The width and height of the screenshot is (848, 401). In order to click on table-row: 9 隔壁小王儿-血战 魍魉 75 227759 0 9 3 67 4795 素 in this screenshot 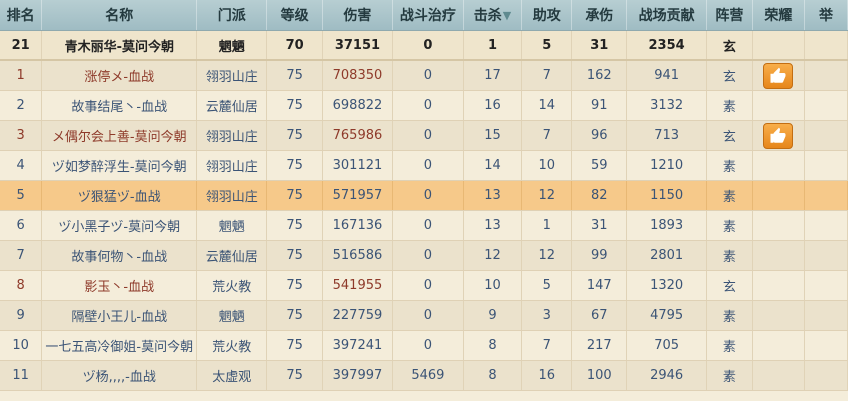, I will do `click(424, 316)`.